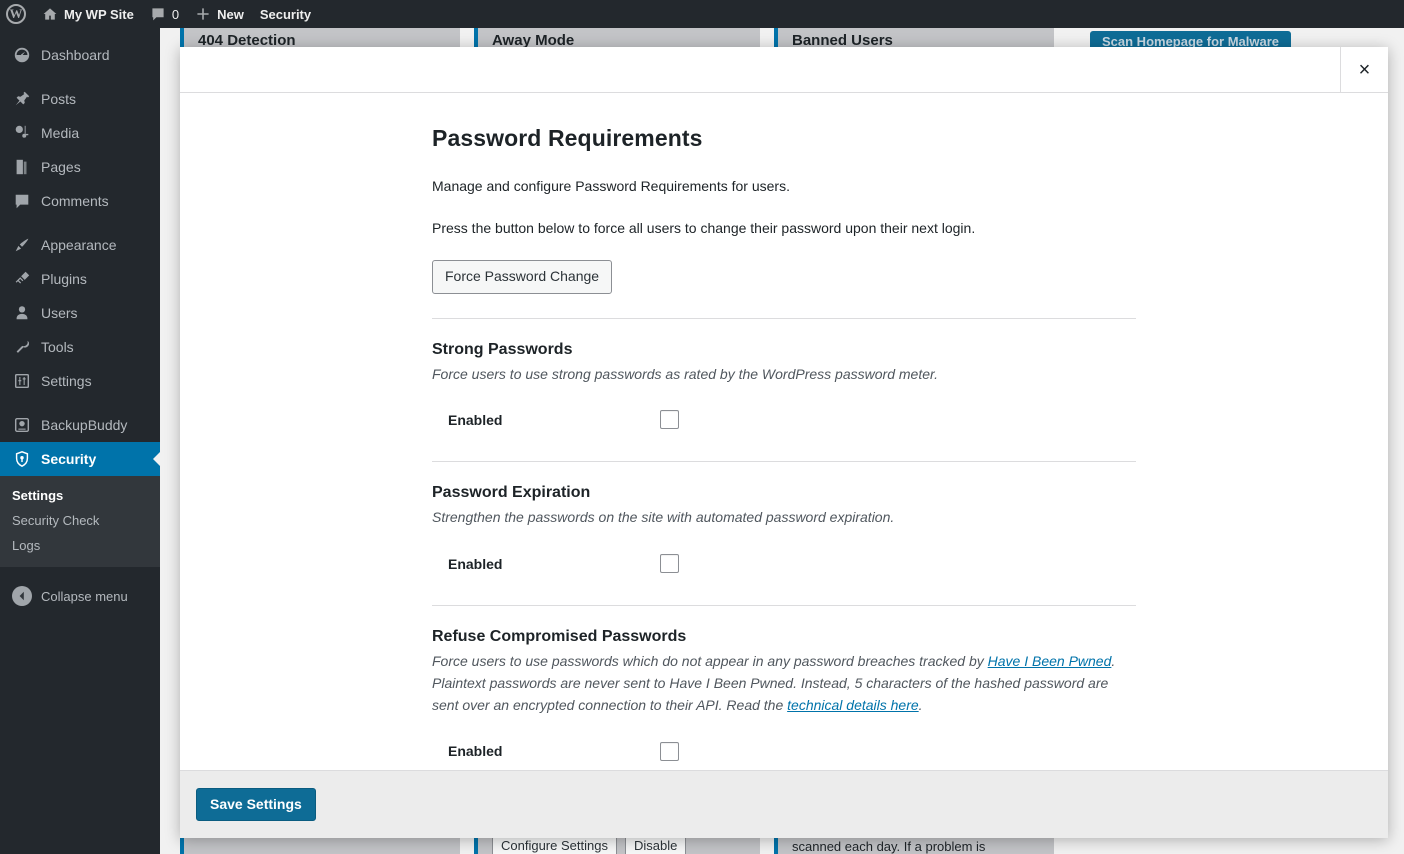 This screenshot has height=854, width=1404. Describe the element at coordinates (784, 70) in the screenshot. I see `modal-header: ×` at that location.